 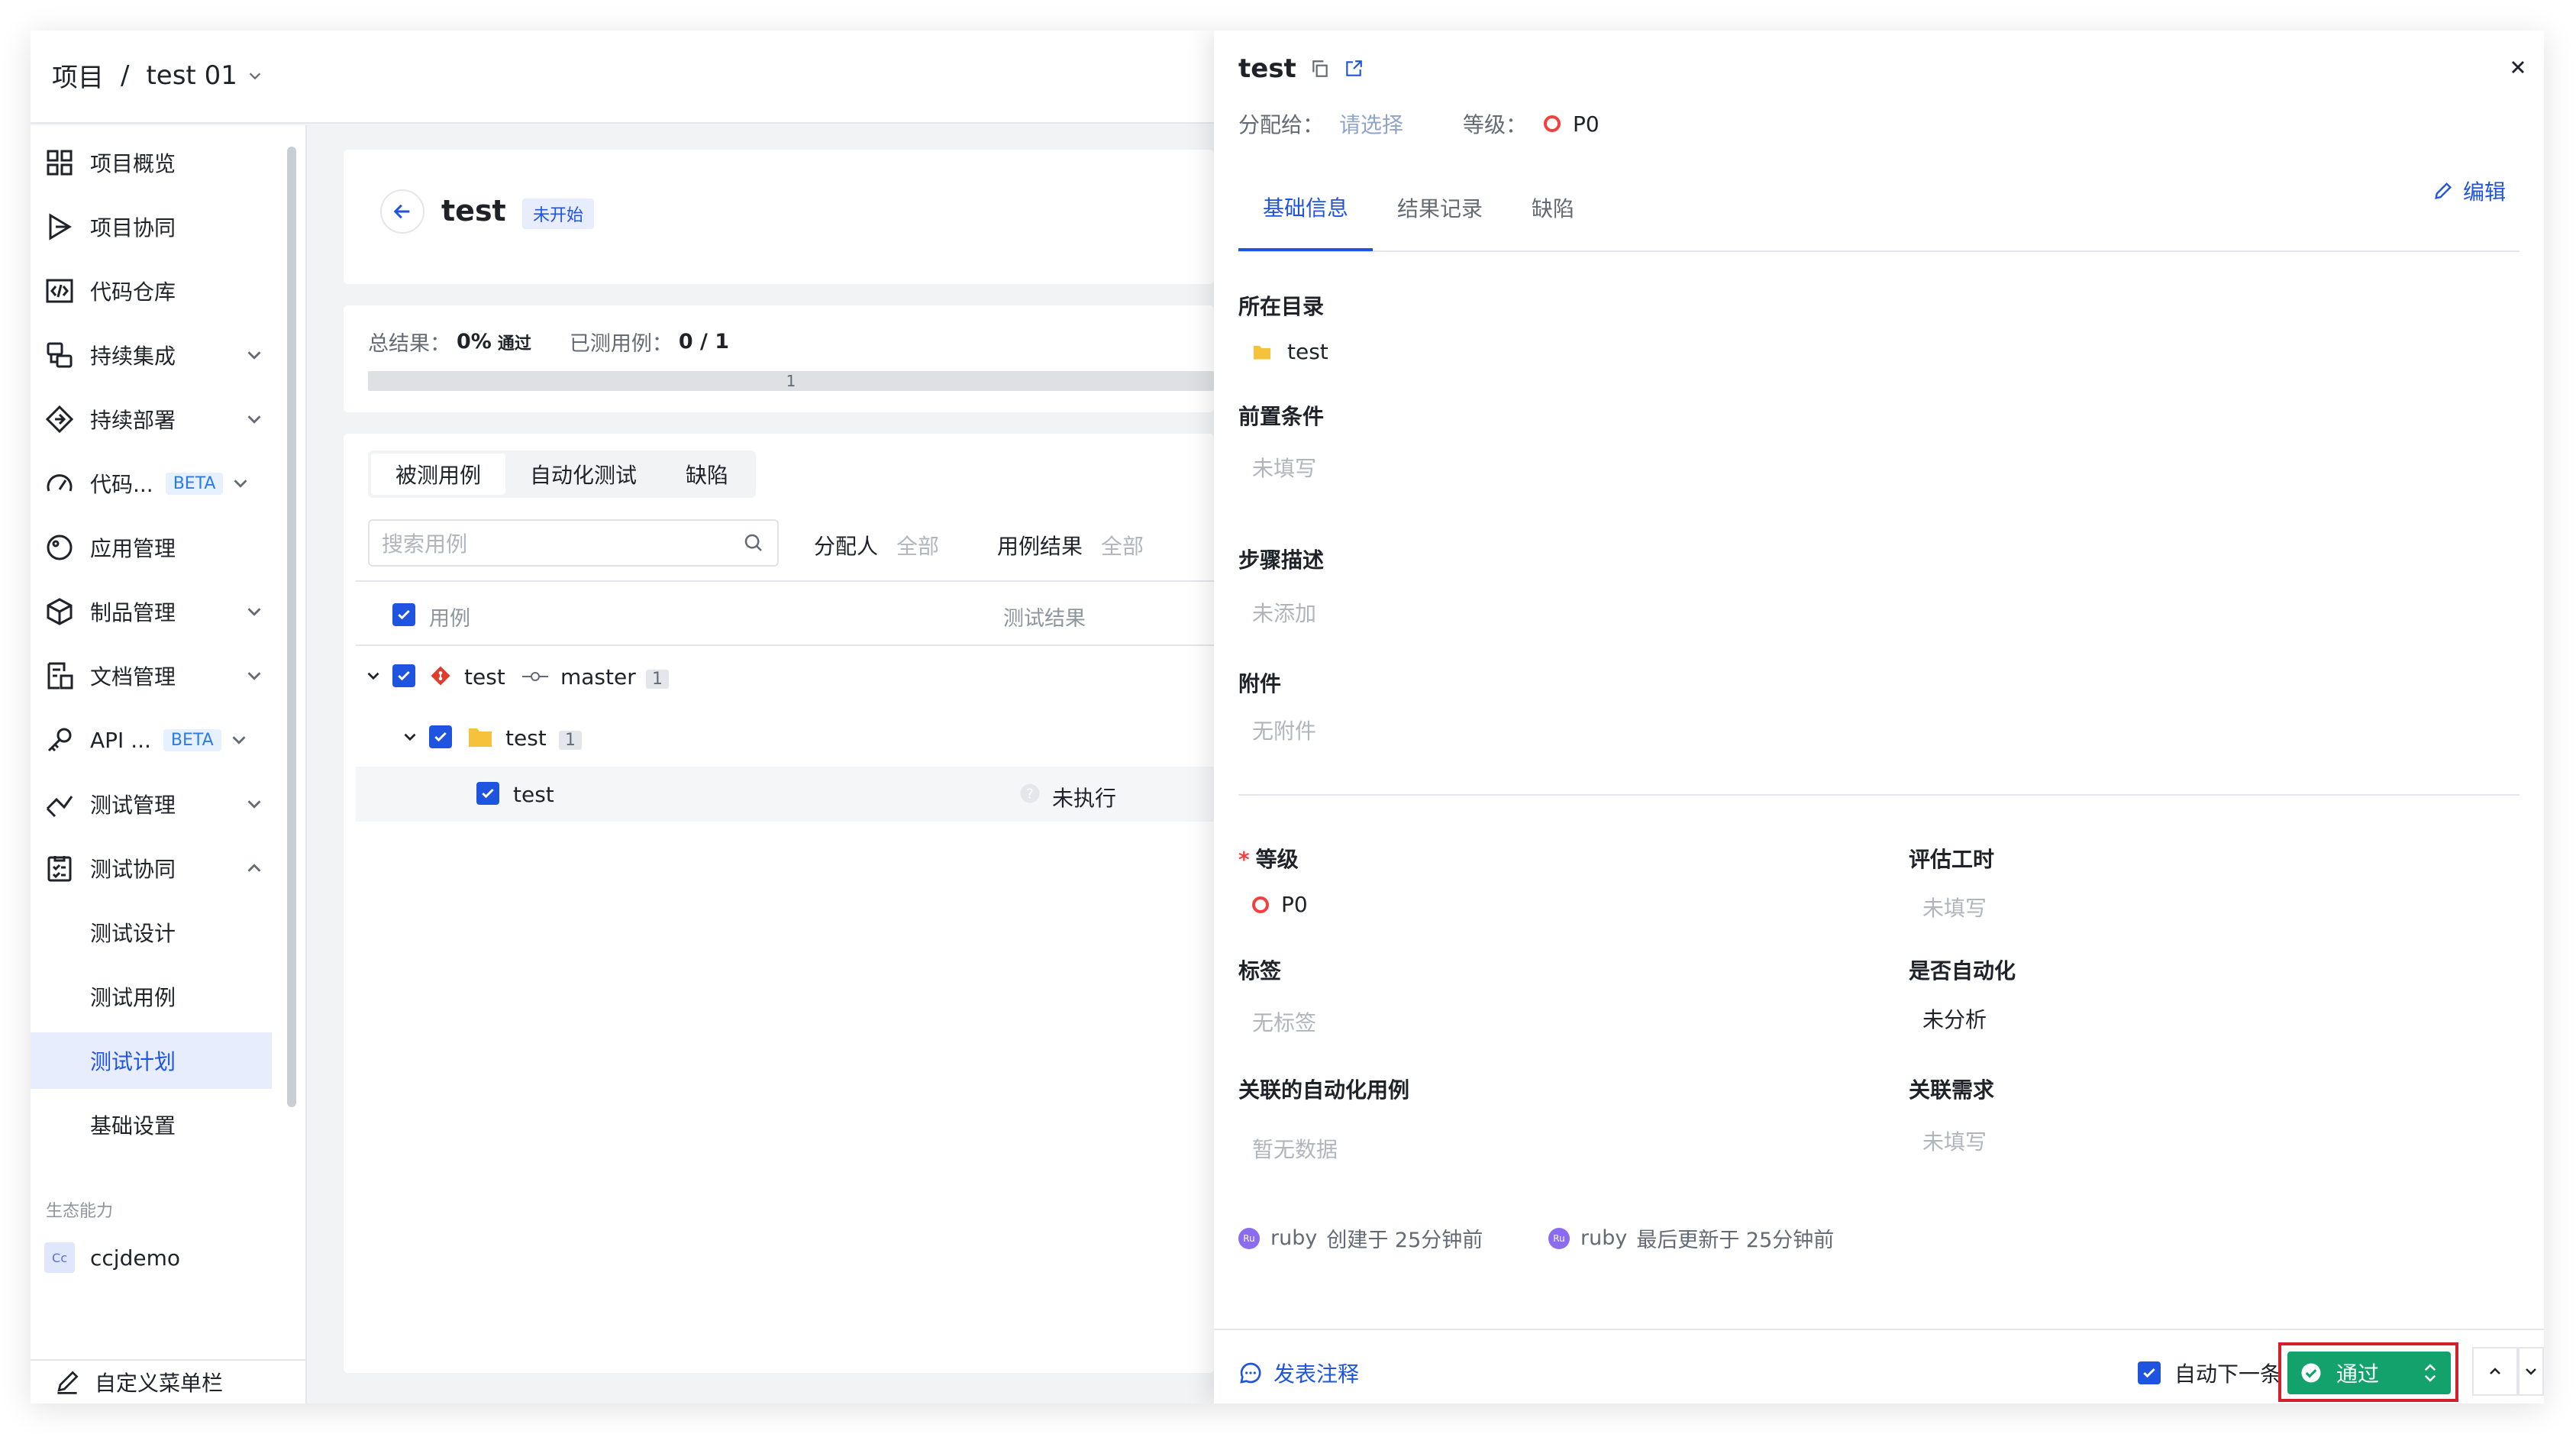 What do you see at coordinates (2430, 1373) in the screenshot?
I see `sort-icon` at bounding box center [2430, 1373].